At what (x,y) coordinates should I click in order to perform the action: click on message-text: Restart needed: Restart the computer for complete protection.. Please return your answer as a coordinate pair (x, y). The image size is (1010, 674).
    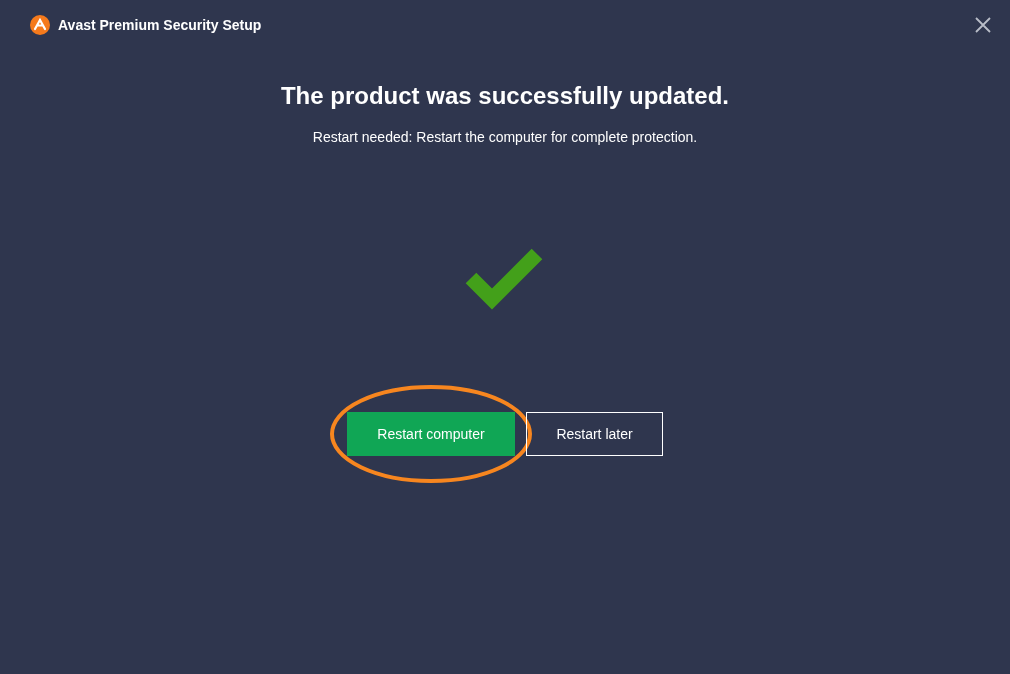
    Looking at the image, I should click on (505, 137).